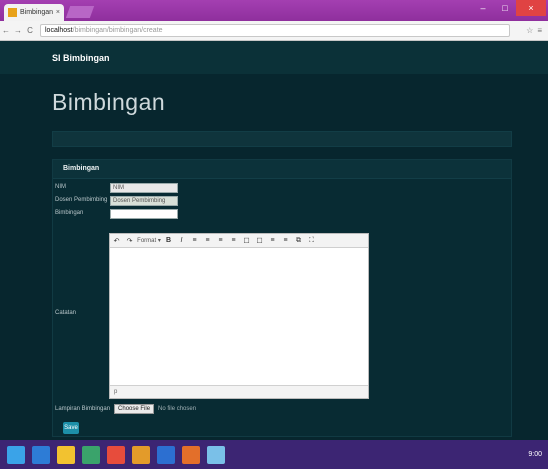 Image resolution: width=548 pixels, height=469 pixels. I want to click on system-tray: 9:00, so click(535, 454).